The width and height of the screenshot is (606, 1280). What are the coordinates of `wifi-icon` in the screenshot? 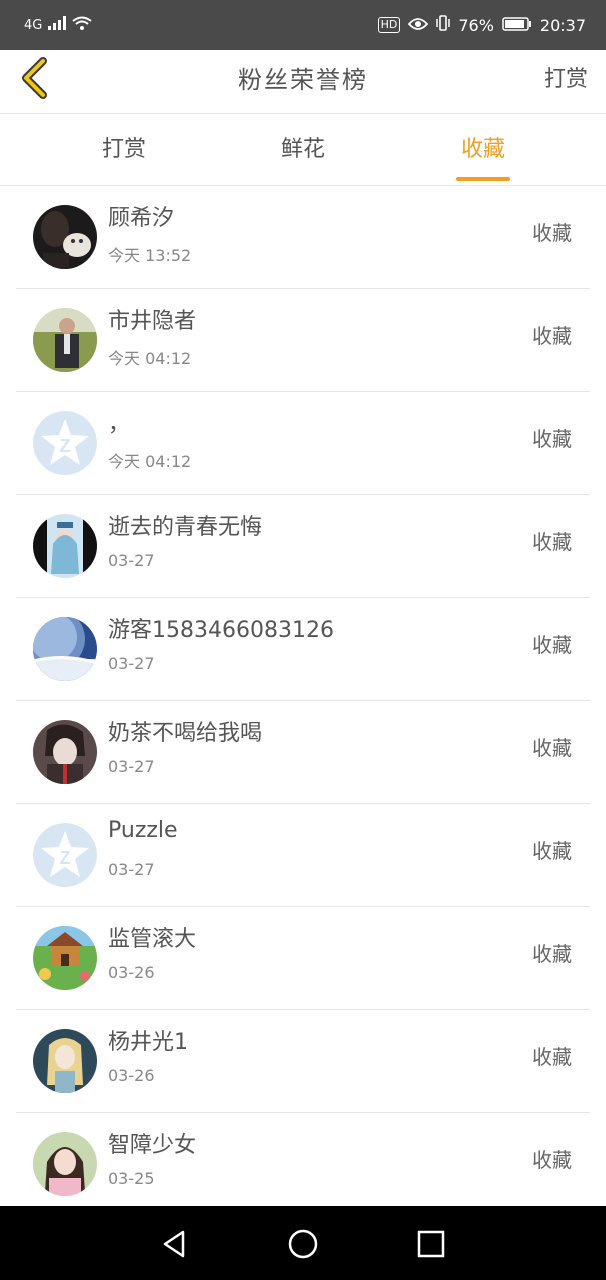 It's located at (82, 25).